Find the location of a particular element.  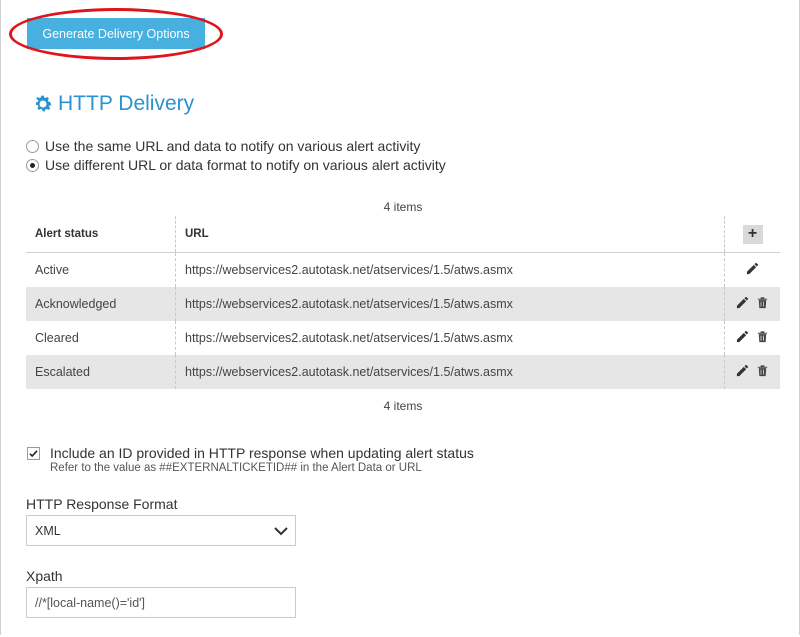

radio-button-selected is located at coordinates (32, 165).